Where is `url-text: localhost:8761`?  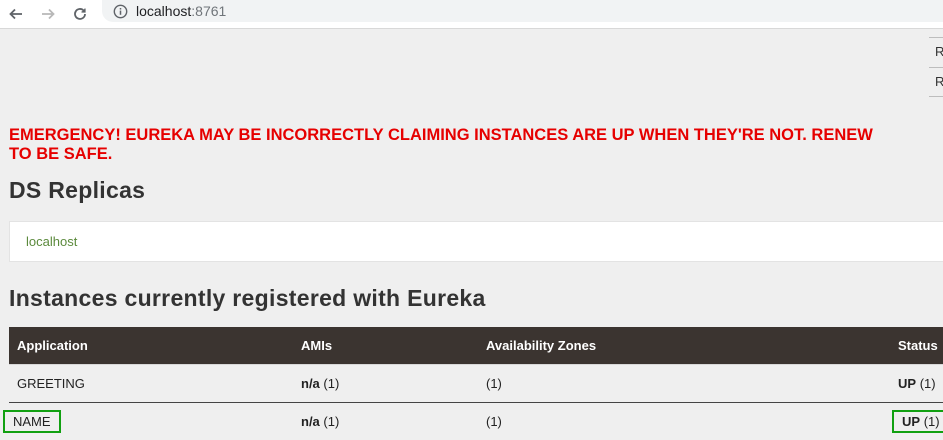
url-text: localhost:8761 is located at coordinates (181, 11).